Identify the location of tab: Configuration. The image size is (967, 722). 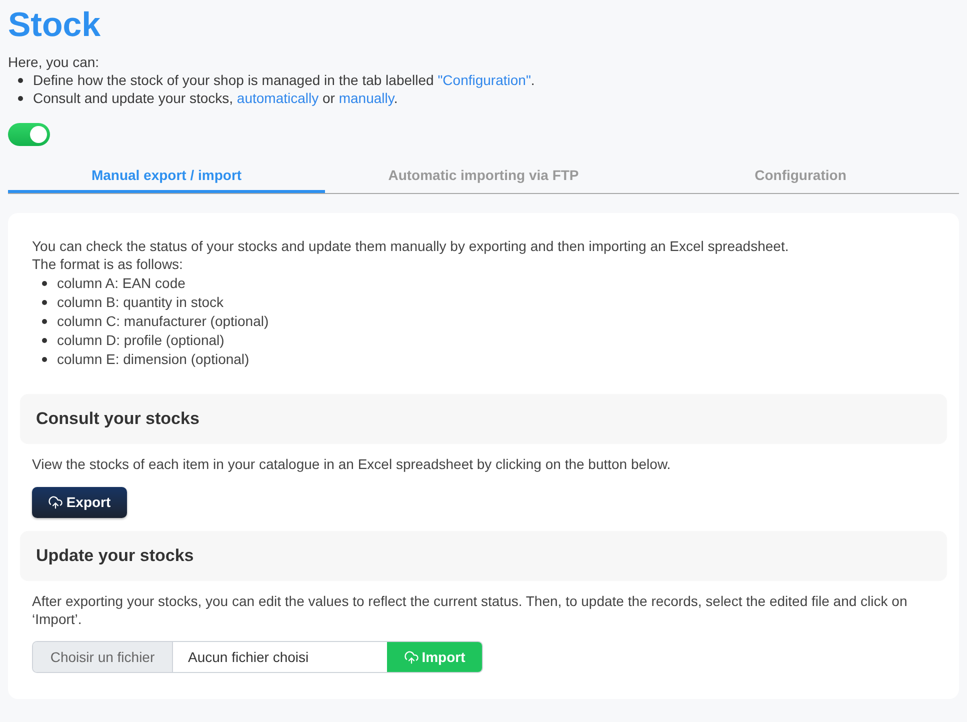
(800, 175).